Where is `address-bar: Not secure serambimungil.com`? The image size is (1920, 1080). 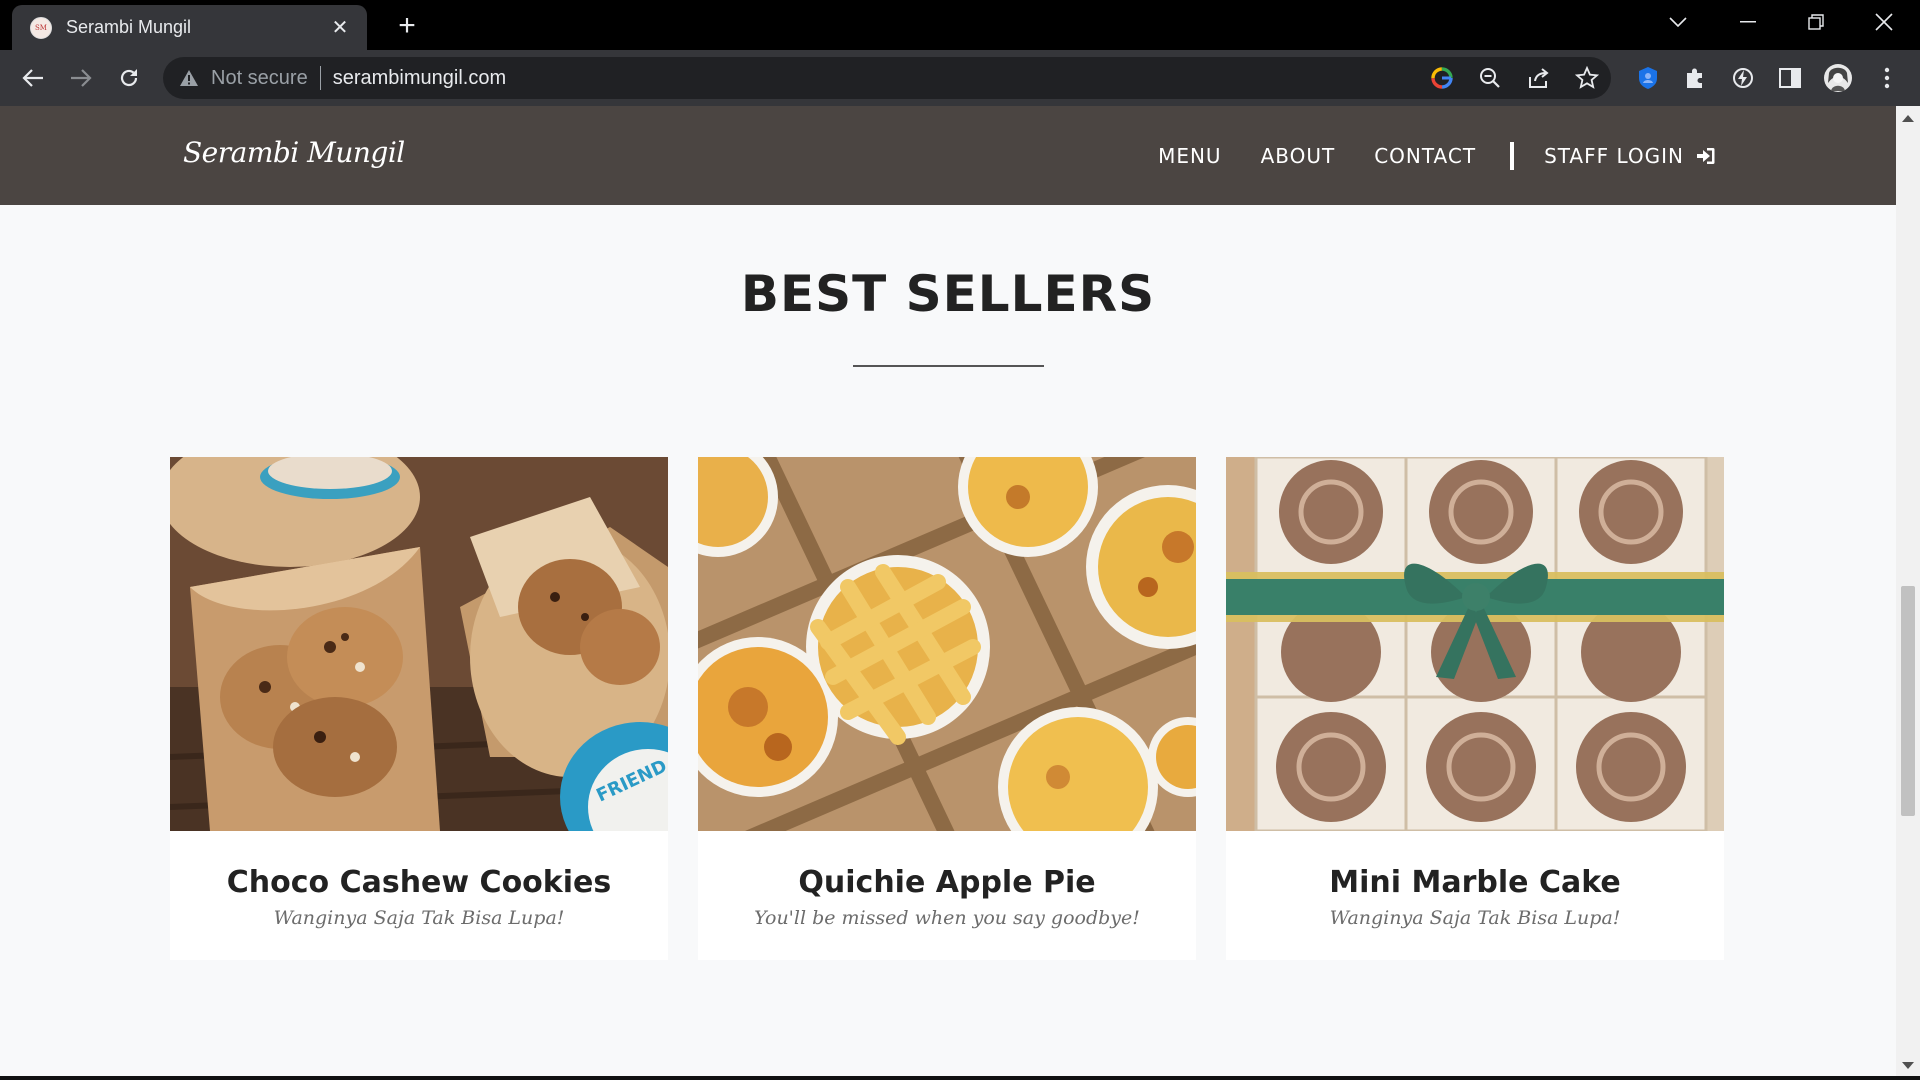 address-bar: Not secure serambimungil.com is located at coordinates (887, 78).